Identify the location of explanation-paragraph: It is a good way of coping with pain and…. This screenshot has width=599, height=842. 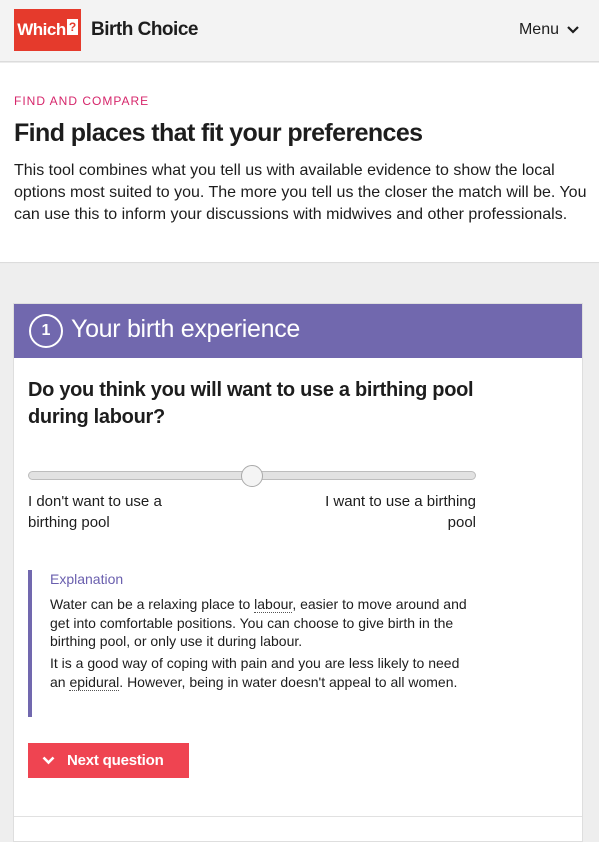
(264, 672).